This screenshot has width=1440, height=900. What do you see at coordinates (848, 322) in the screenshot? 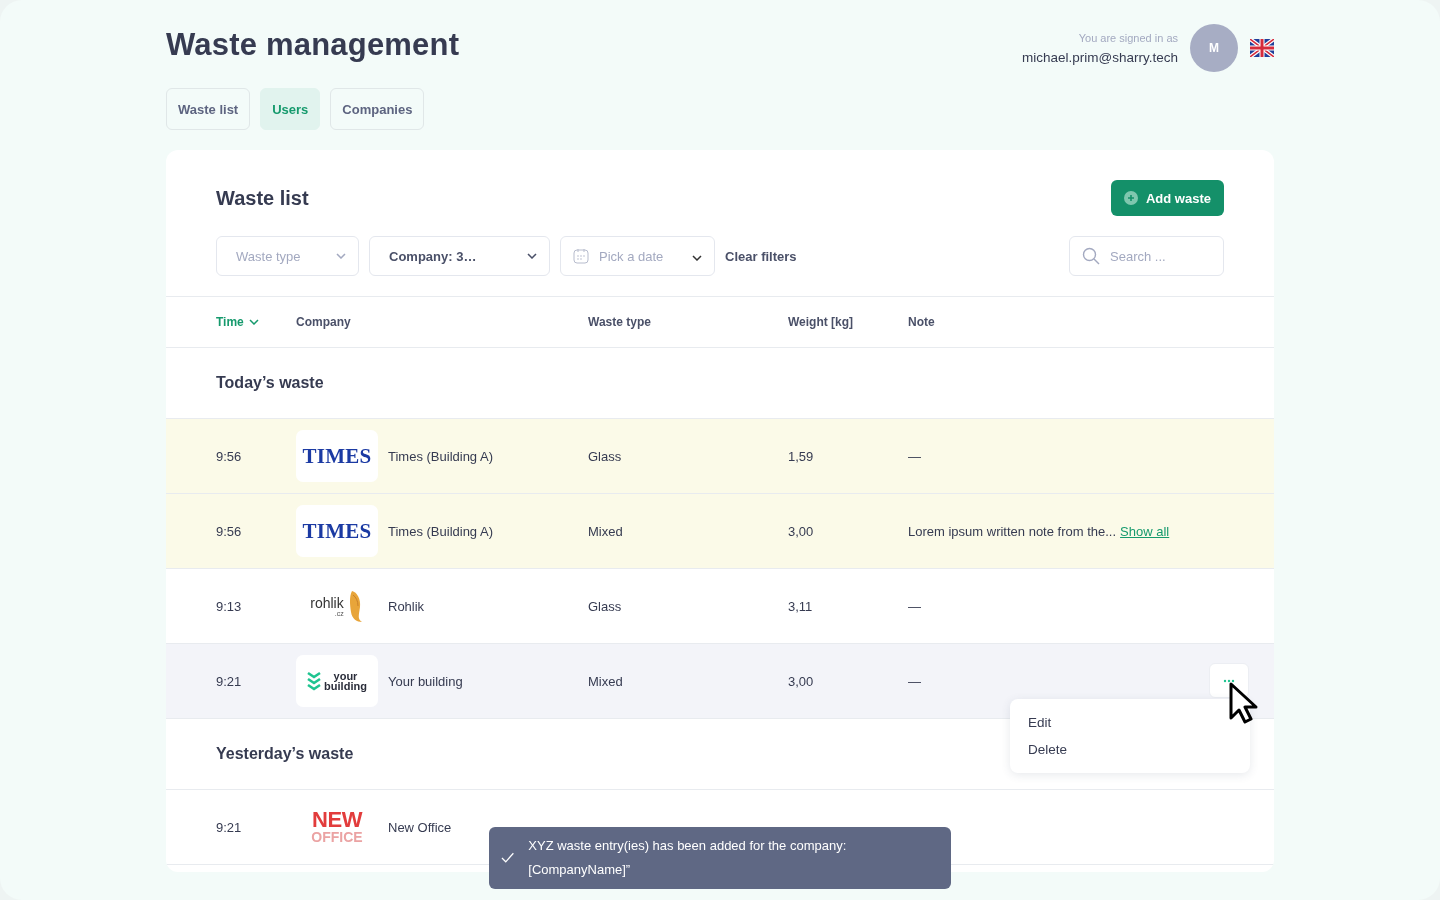
I see `column-header: Weight [kg]` at bounding box center [848, 322].